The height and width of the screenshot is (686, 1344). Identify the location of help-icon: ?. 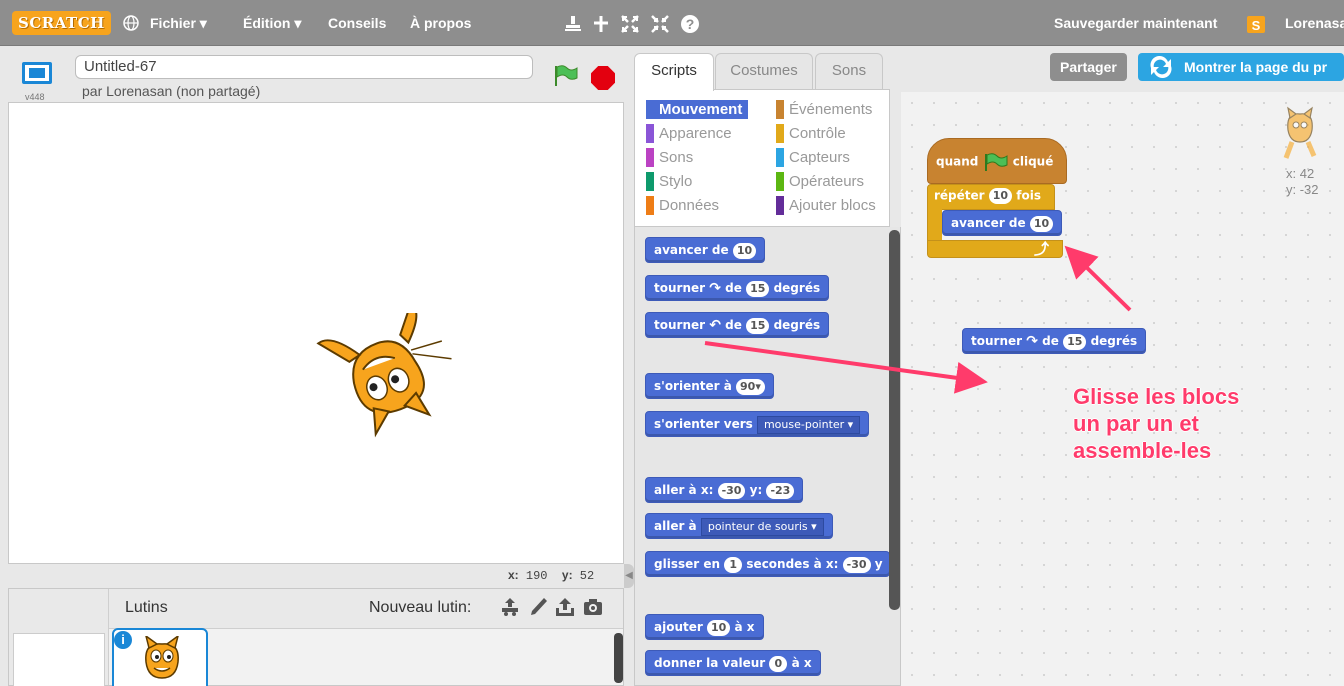
(690, 23).